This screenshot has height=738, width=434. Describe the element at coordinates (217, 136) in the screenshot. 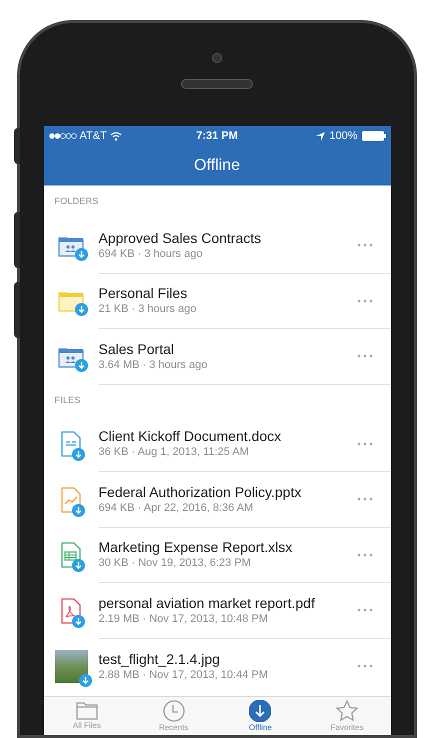

I see `status-time: 7:31 PM` at that location.